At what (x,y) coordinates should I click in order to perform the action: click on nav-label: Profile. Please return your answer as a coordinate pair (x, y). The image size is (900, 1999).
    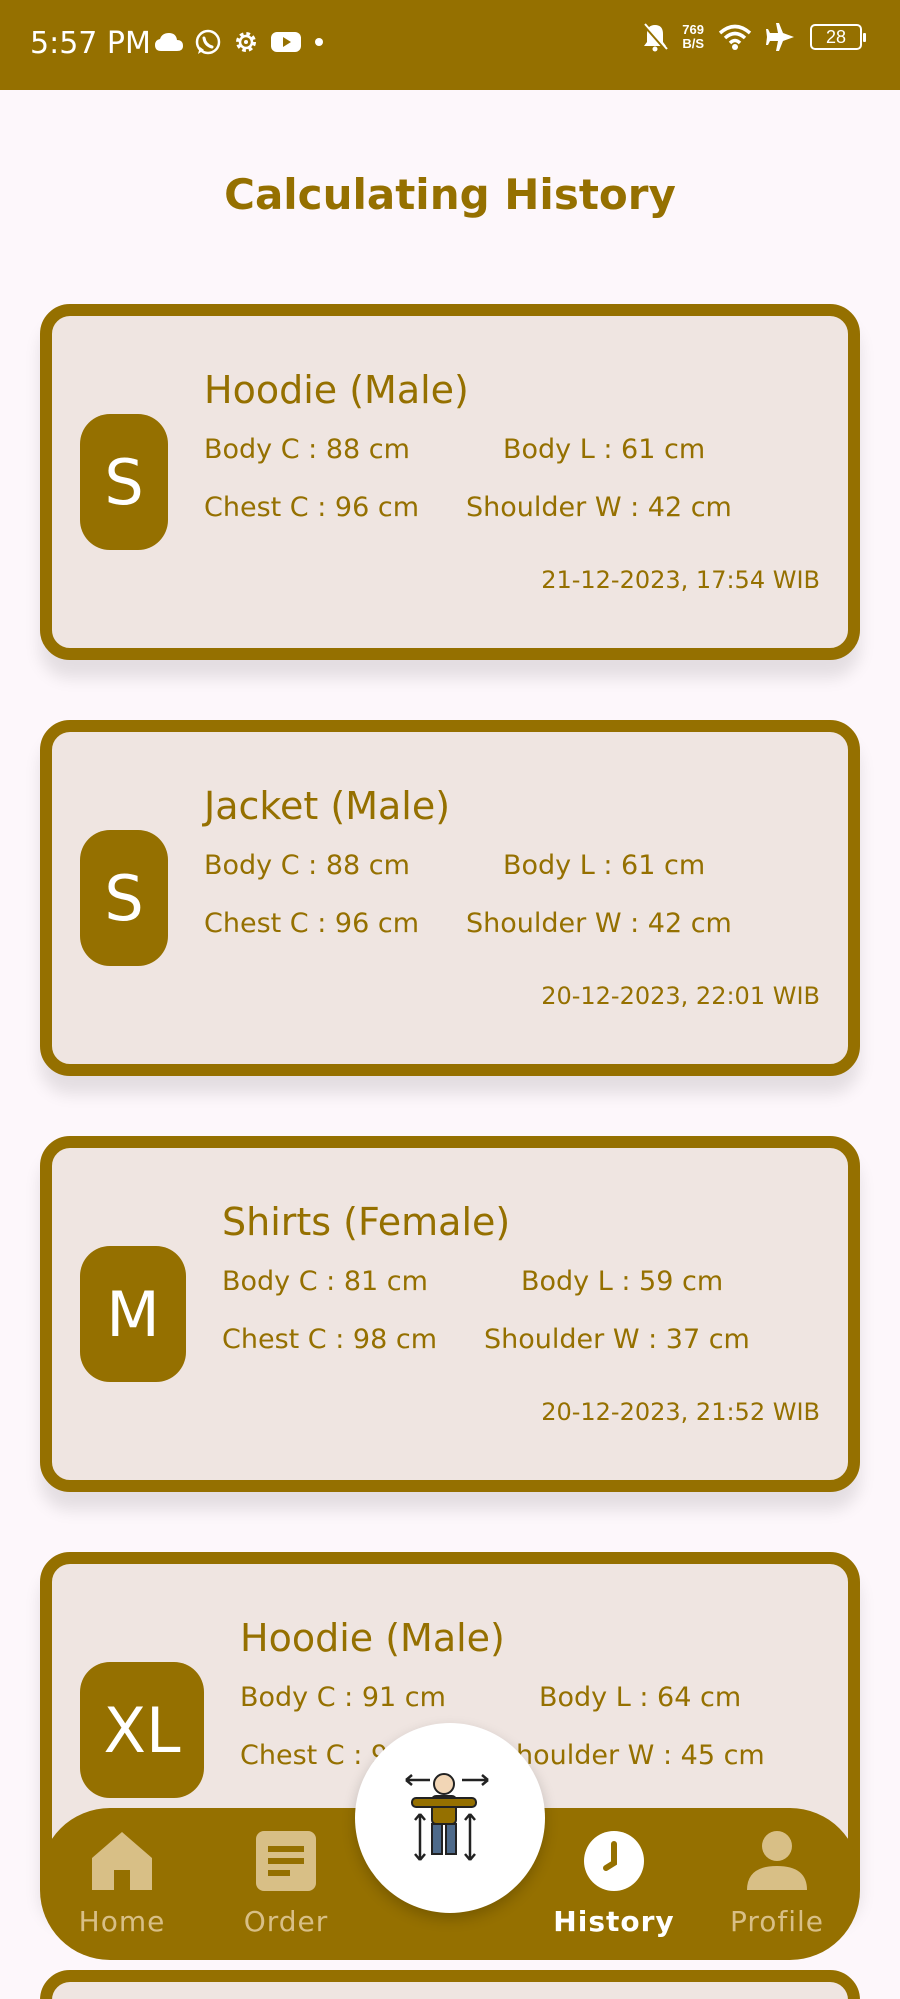
    Looking at the image, I should click on (777, 1921).